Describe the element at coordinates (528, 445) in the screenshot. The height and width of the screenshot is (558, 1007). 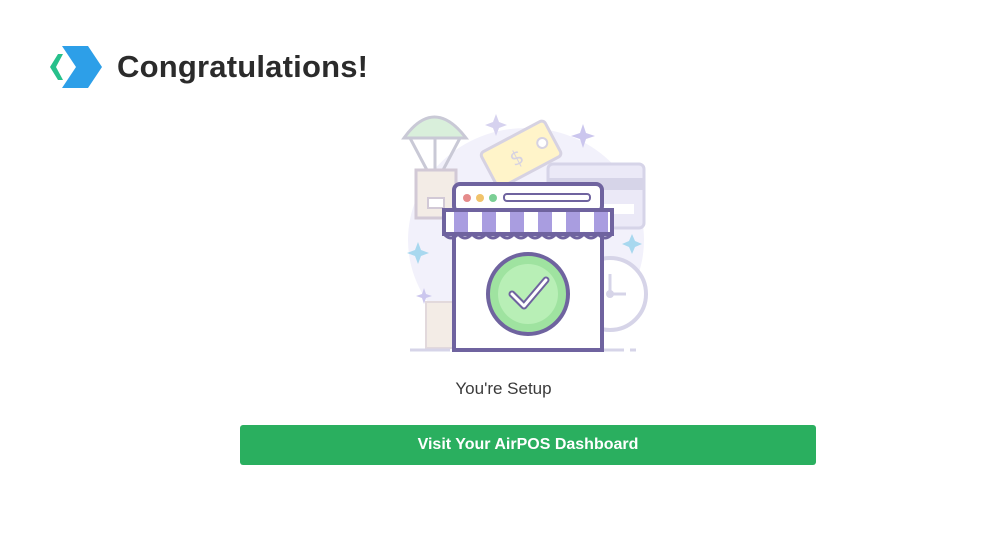
I see `visit-dashboard-button: Visit Your AirPOS Dashboard` at that location.